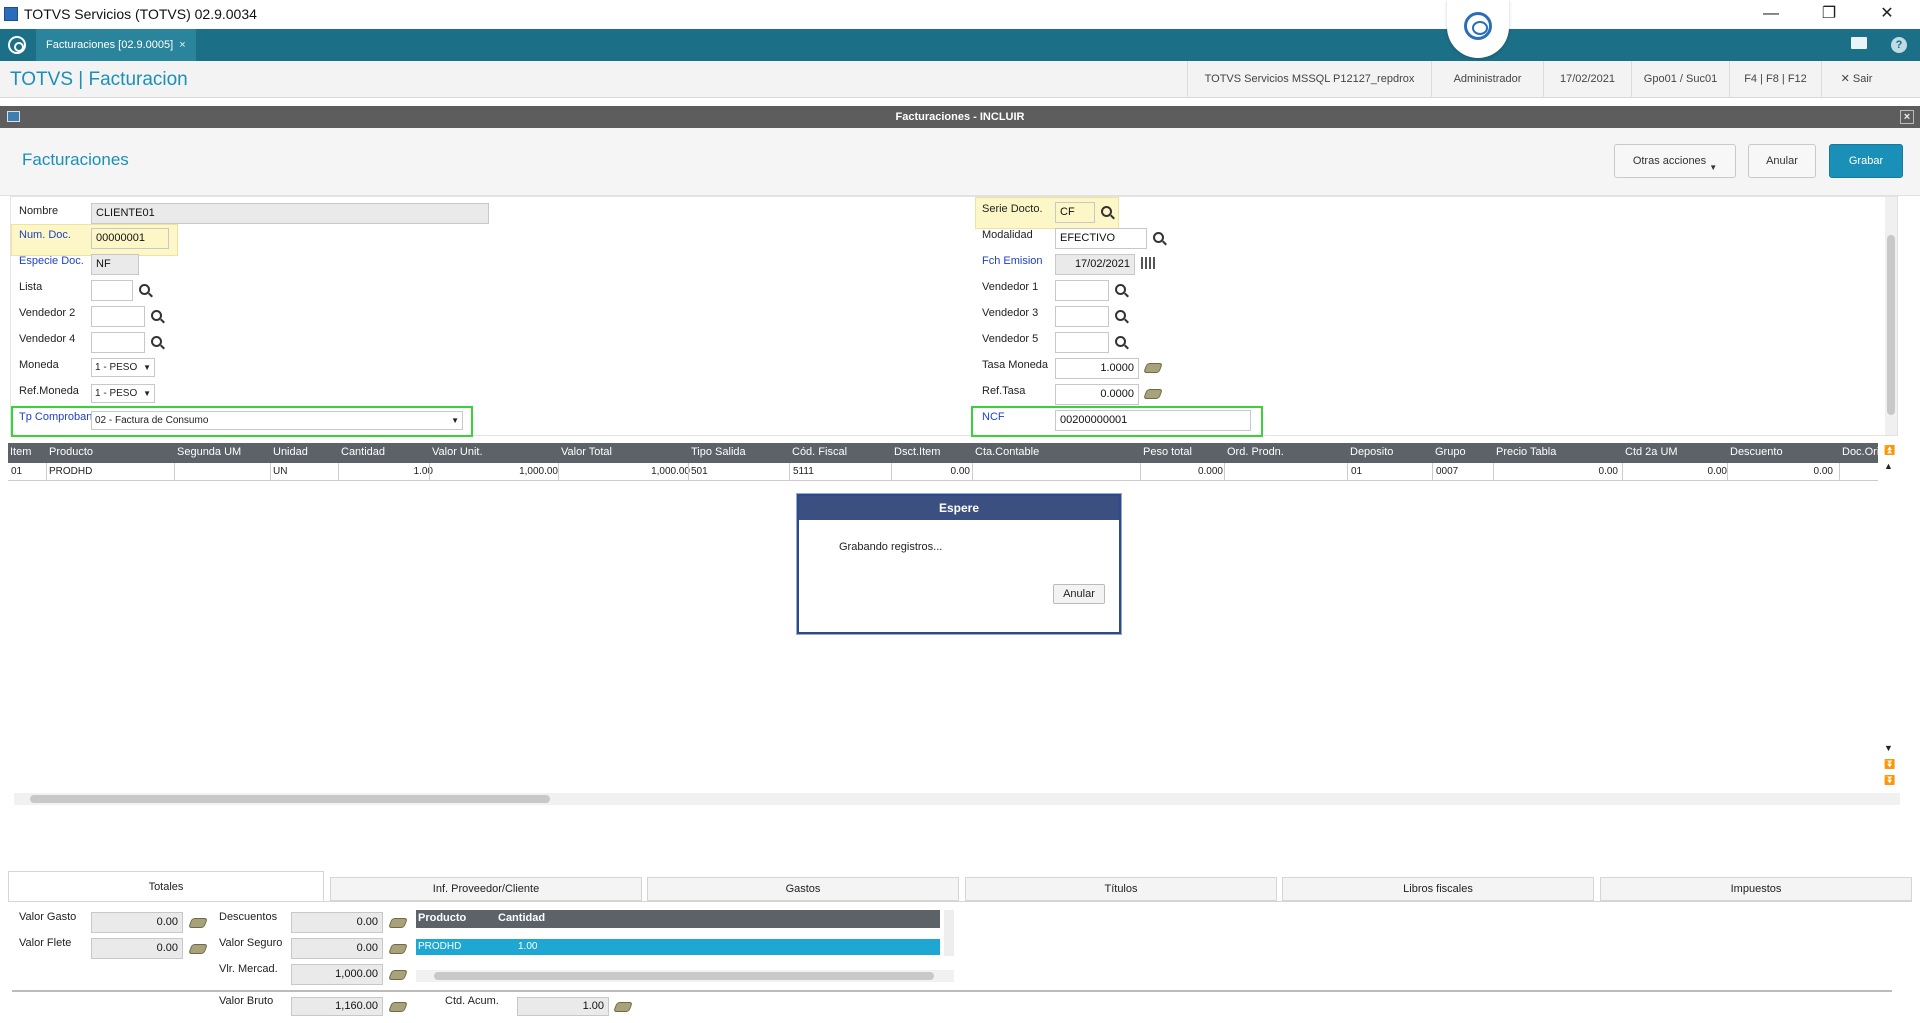 Image resolution: width=1920 pixels, height=1023 pixels. What do you see at coordinates (1079, 594) in the screenshot?
I see `wait-cancel-button: Anular` at bounding box center [1079, 594].